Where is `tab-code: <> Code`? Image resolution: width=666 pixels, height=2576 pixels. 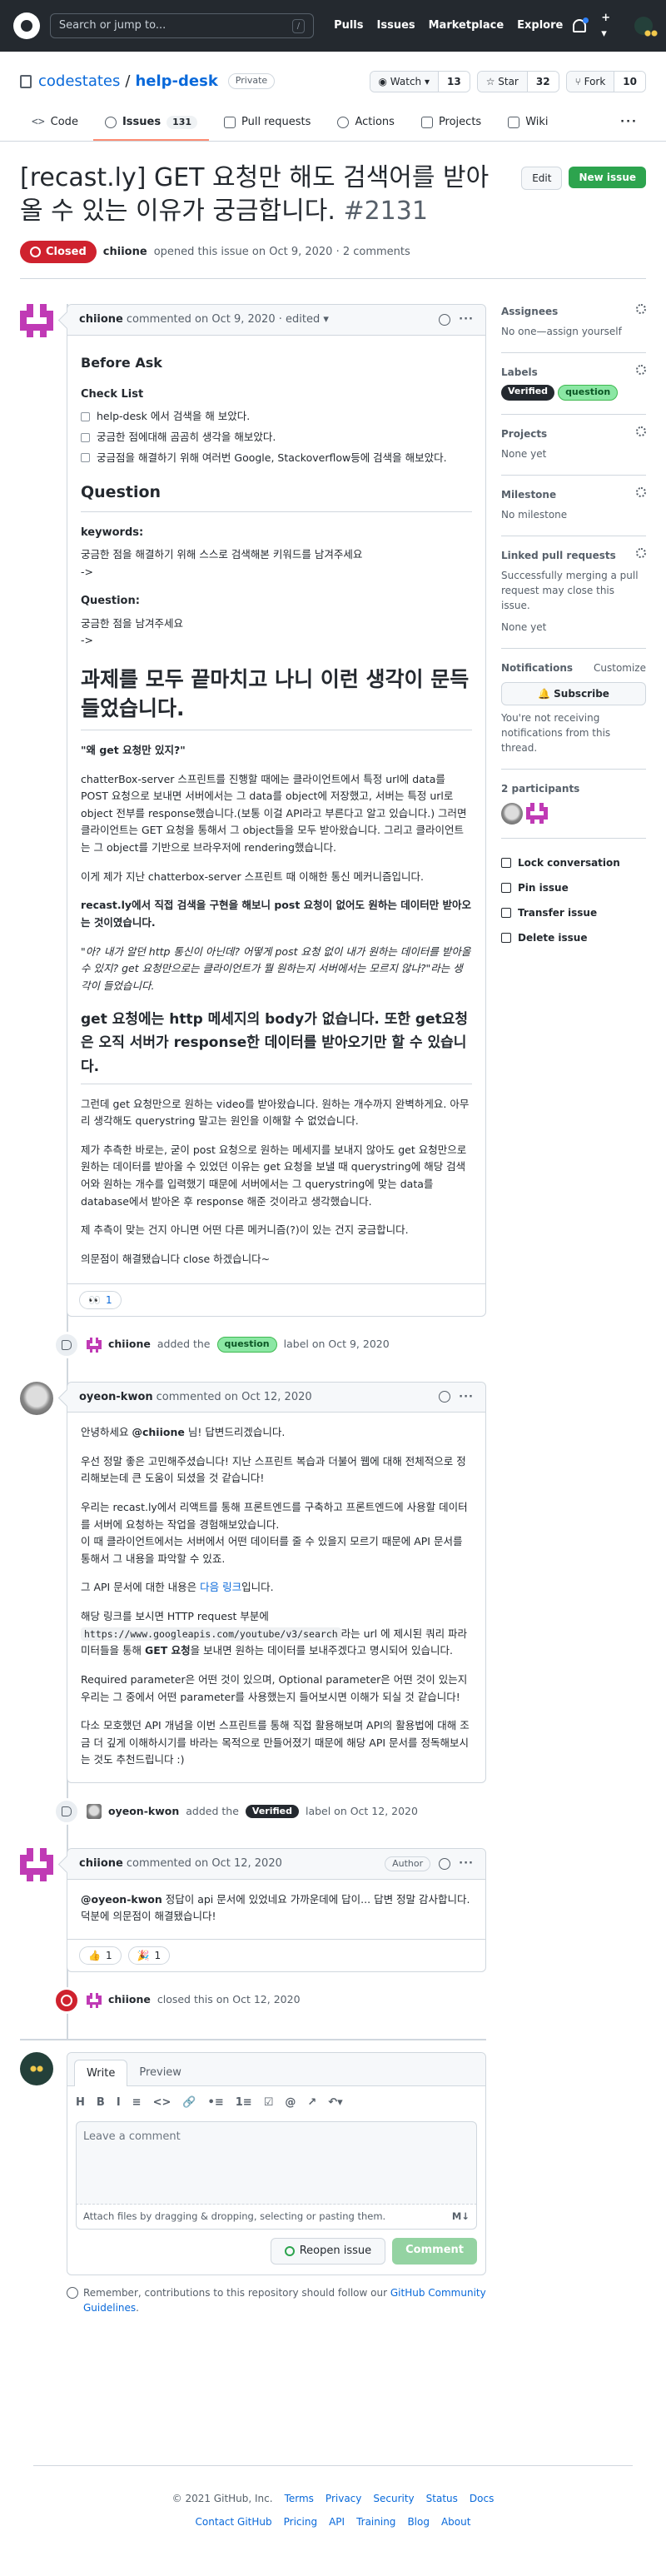 tab-code: <> Code is located at coordinates (55, 124).